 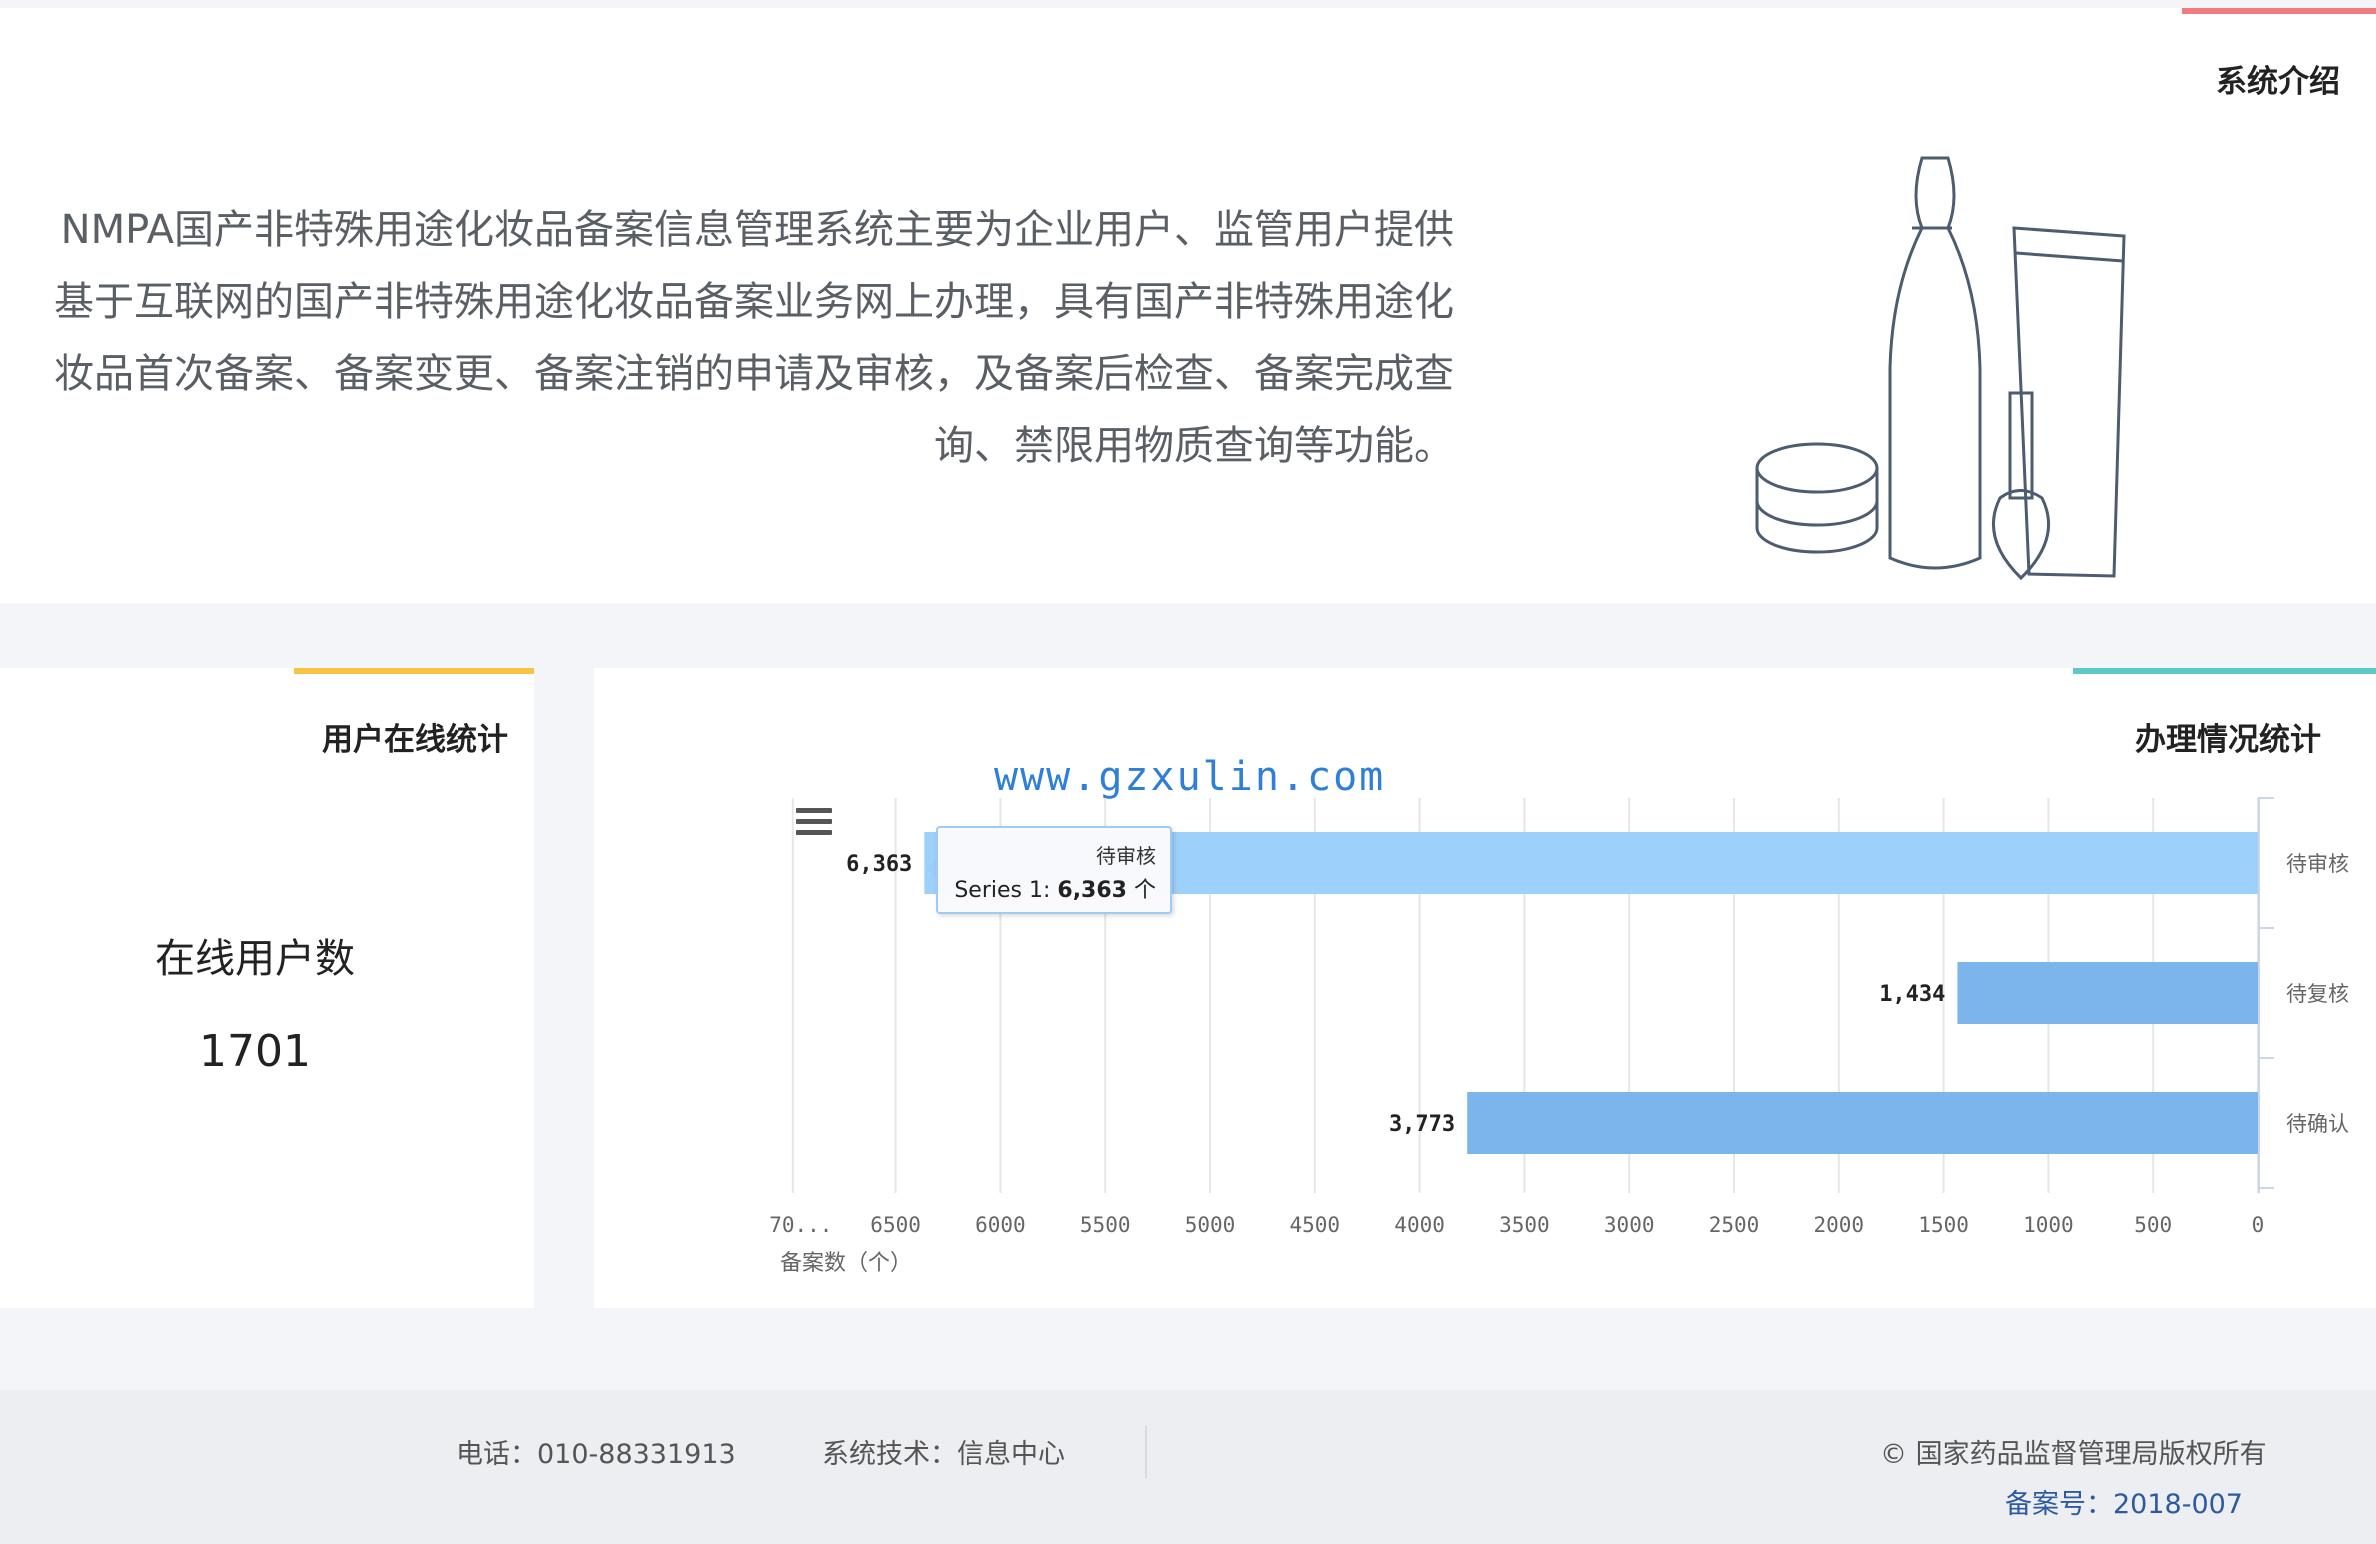 I want to click on user-online-panel: 用户在线统计 在线用户数 1701, so click(x=267, y=988).